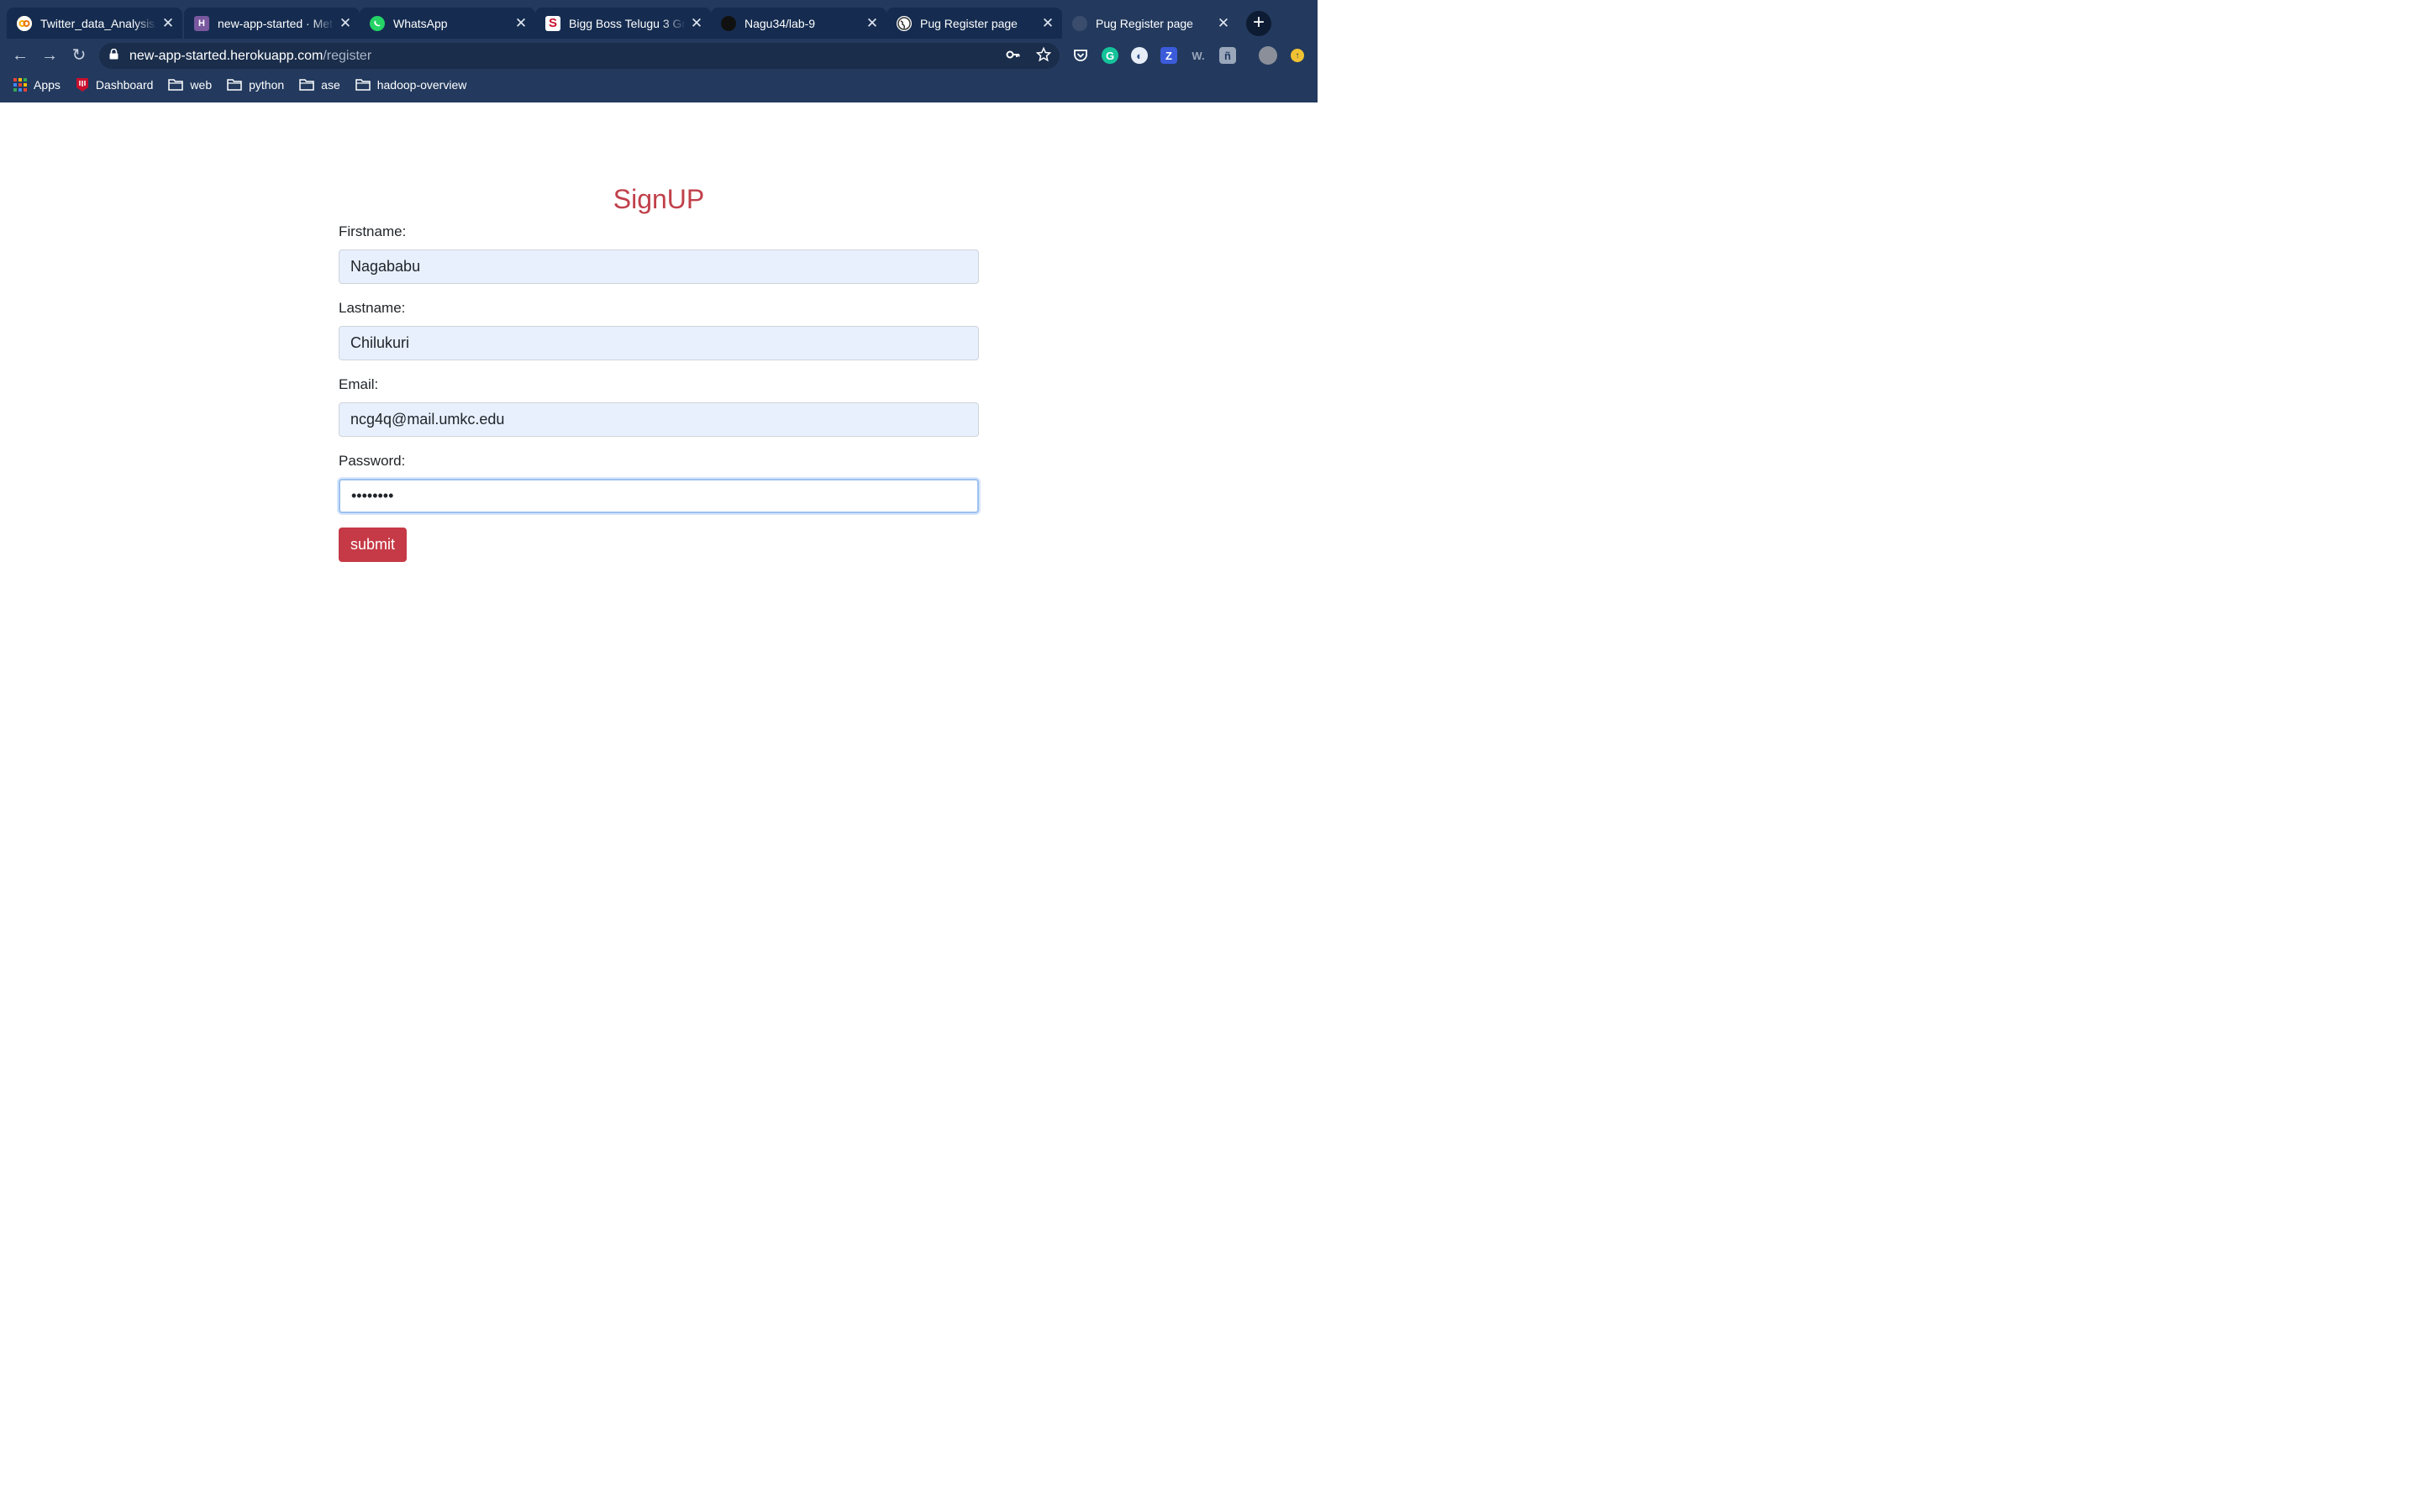 The height and width of the screenshot is (1512, 2420). Describe the element at coordinates (659, 496) in the screenshot. I see `password-input: ••••••••` at that location.